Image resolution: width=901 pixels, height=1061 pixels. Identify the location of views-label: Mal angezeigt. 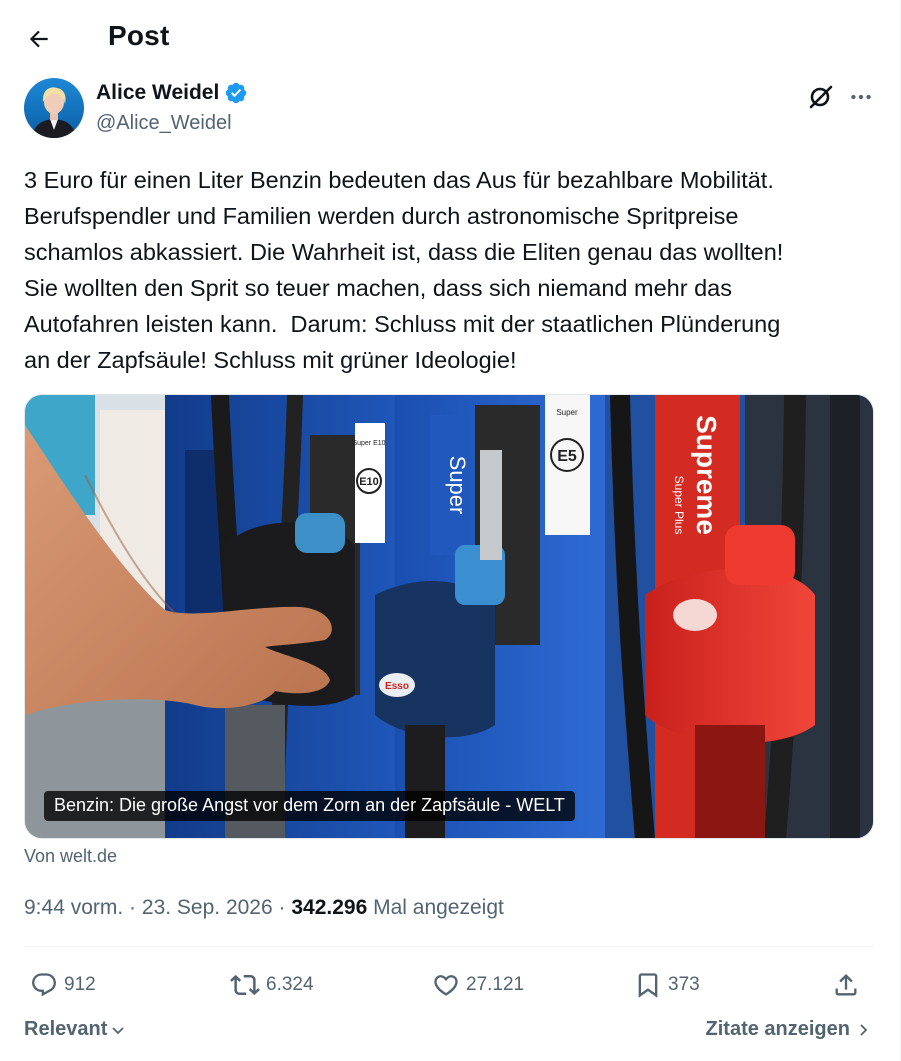
(435, 907).